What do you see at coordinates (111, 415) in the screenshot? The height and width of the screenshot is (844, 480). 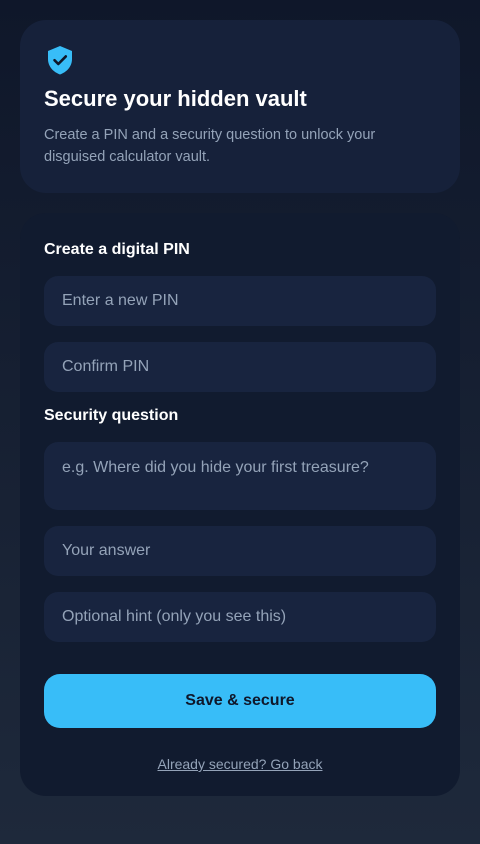 I see `security-question-label: Security question` at bounding box center [111, 415].